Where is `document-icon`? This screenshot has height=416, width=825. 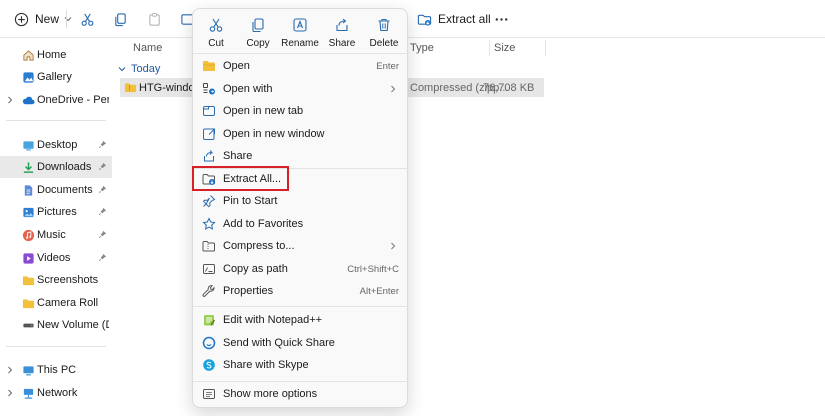
document-icon is located at coordinates (28, 190).